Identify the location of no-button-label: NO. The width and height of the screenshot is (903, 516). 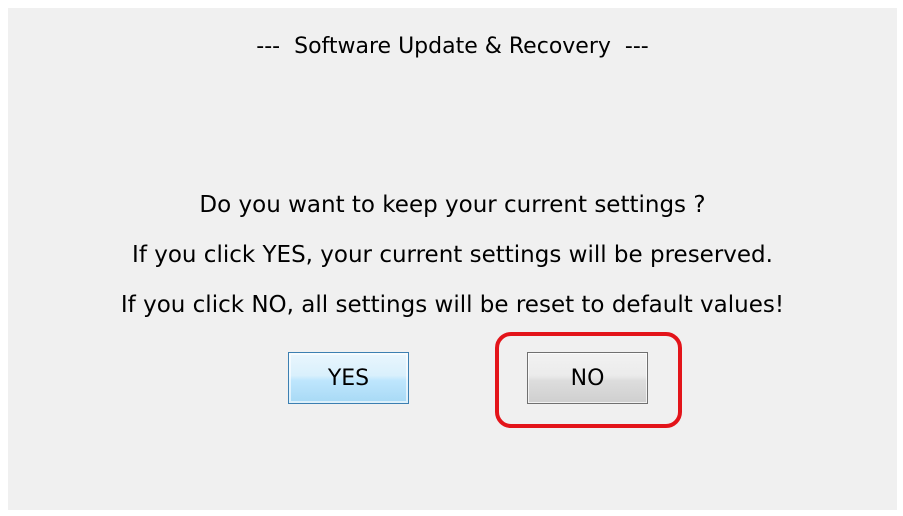
(587, 378).